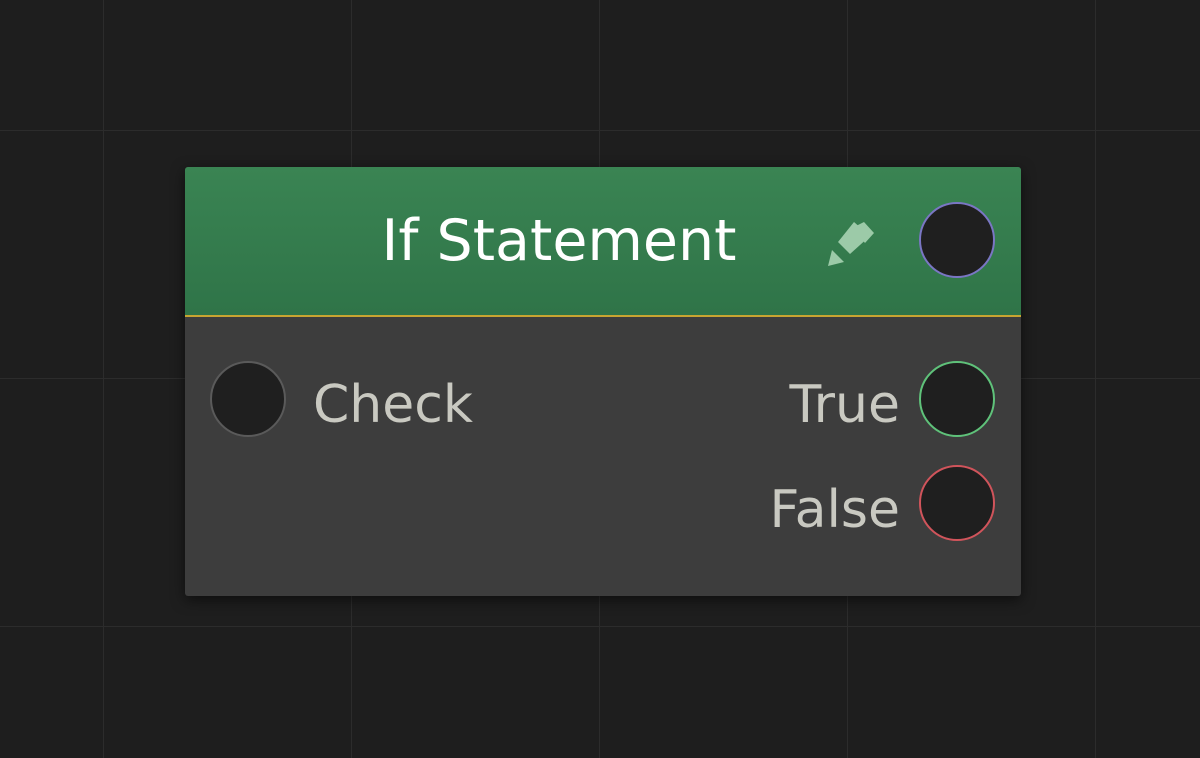 This screenshot has height=758, width=1200. What do you see at coordinates (834, 510) in the screenshot?
I see `false-label: False` at bounding box center [834, 510].